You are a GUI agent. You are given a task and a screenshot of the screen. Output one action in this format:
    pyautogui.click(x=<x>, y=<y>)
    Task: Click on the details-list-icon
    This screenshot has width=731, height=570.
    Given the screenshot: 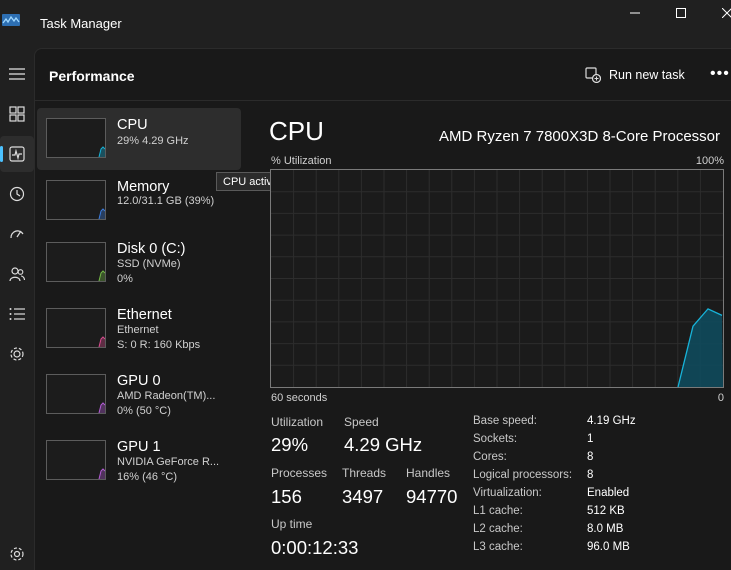 What is the action you would take?
    pyautogui.click(x=17, y=314)
    